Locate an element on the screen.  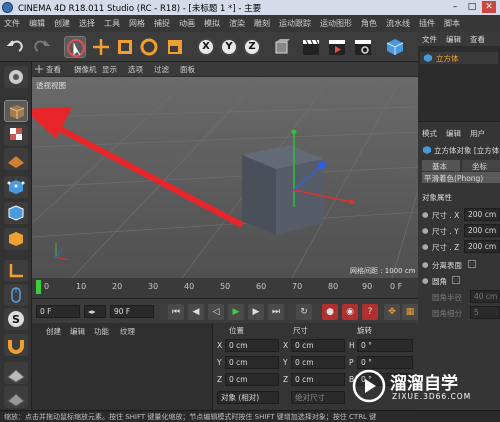
play-button: ▶ is located at coordinates (236, 312).